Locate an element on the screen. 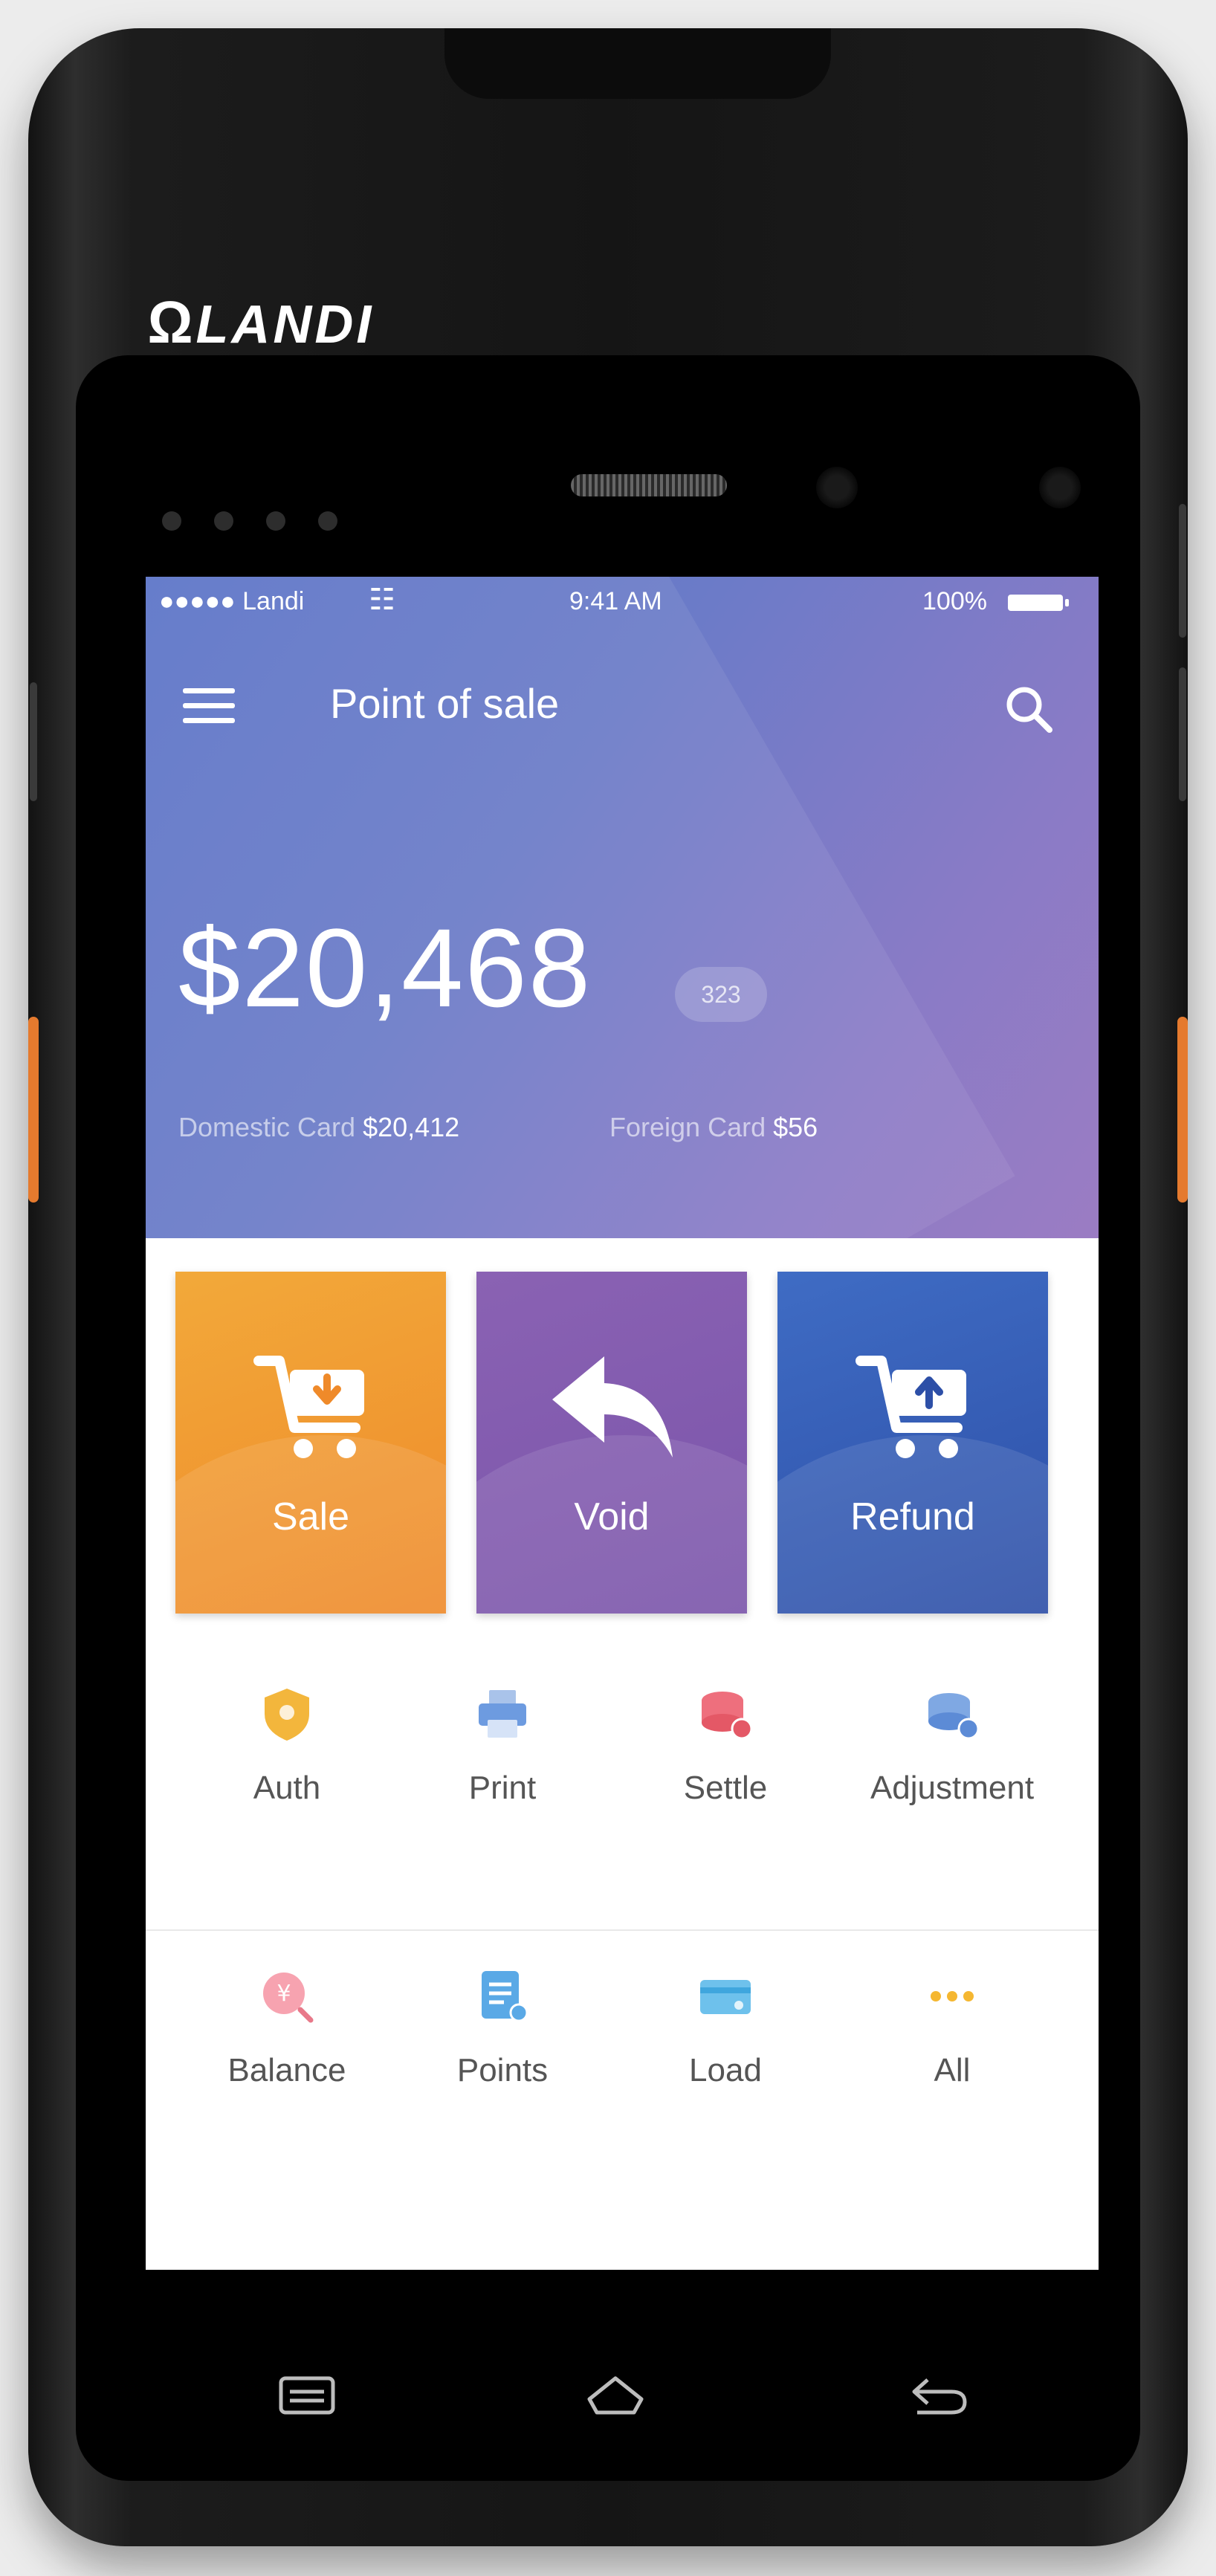  domestic-card-label: Domestic Card is located at coordinates (267, 1127).